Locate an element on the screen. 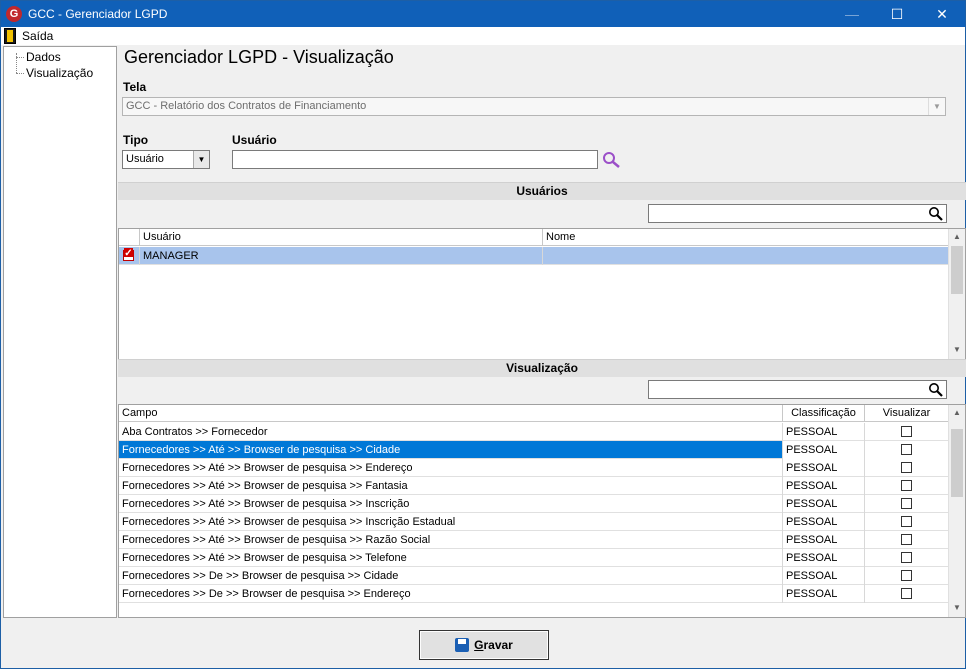 The width and height of the screenshot is (966, 669). gravar-button: Gravar is located at coordinates (484, 645).